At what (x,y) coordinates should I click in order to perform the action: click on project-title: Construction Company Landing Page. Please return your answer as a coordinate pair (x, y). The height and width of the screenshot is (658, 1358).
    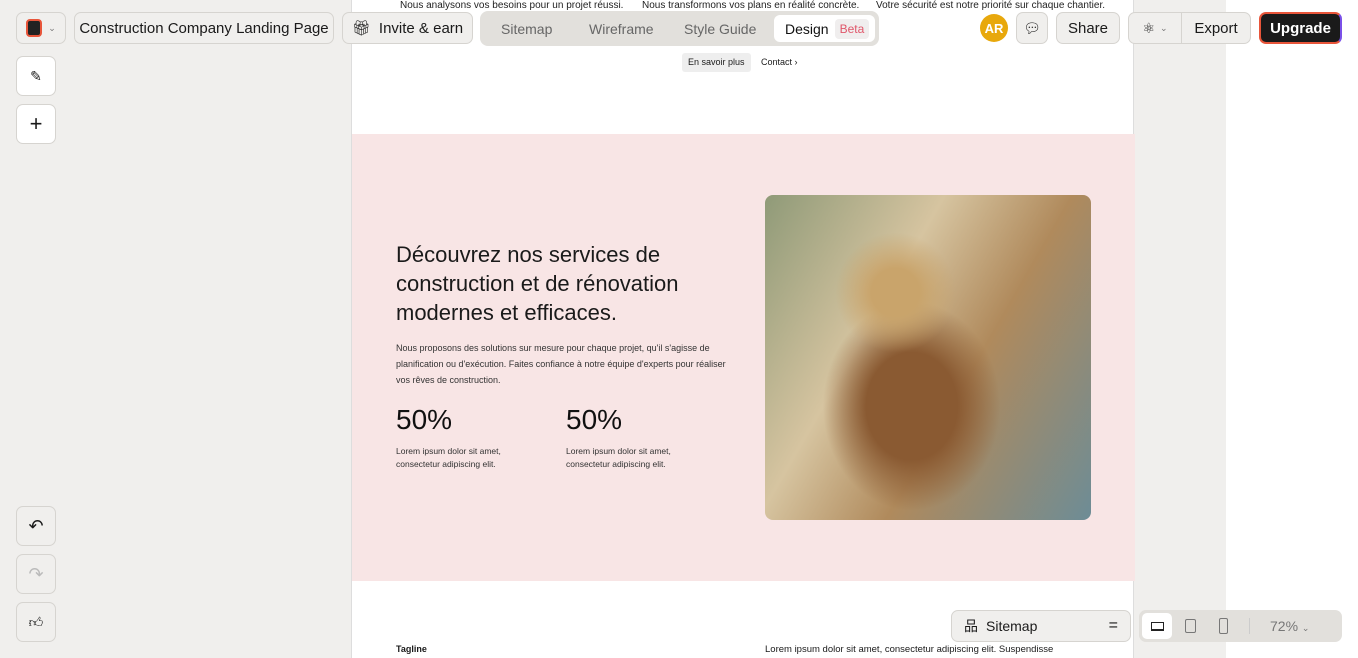
    Looking at the image, I should click on (204, 28).